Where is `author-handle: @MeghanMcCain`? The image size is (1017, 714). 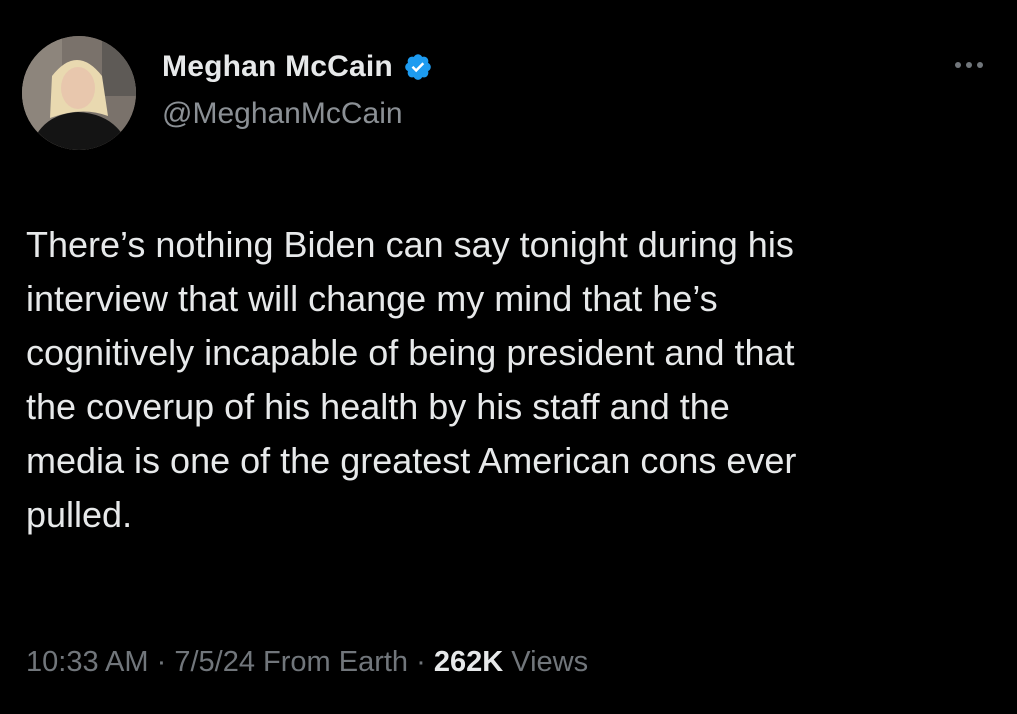 author-handle: @MeghanMcCain is located at coordinates (282, 114).